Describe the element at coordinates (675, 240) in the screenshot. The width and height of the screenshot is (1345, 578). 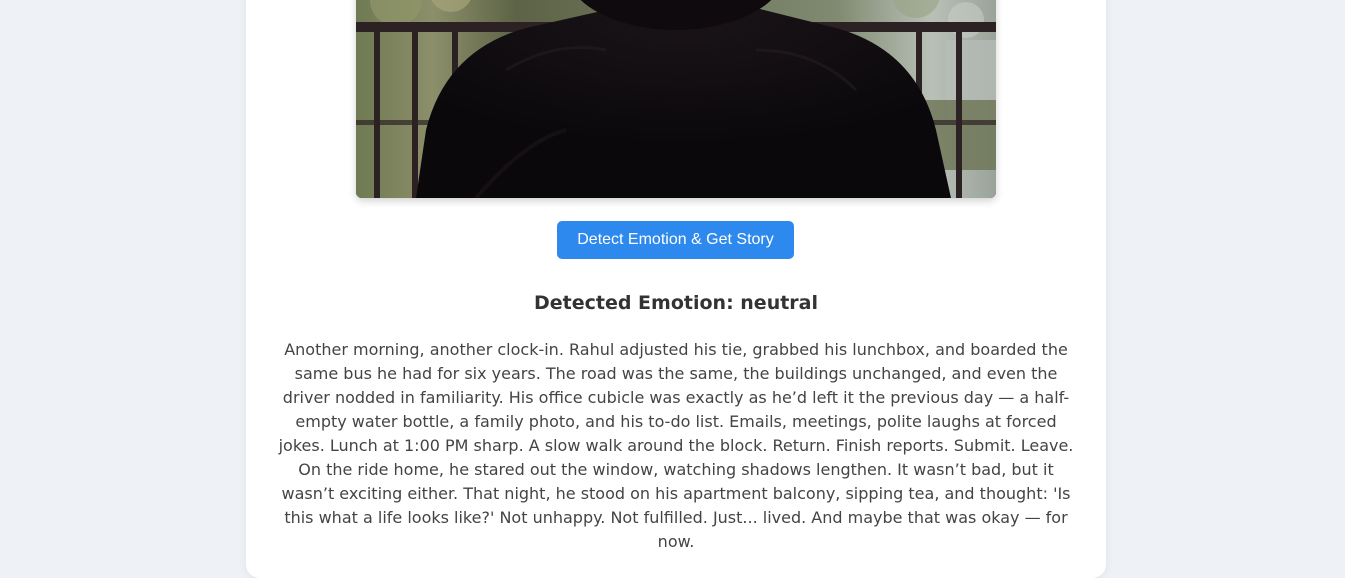
I see `detect-emotion-button: Detect Emotion & Get Story` at that location.